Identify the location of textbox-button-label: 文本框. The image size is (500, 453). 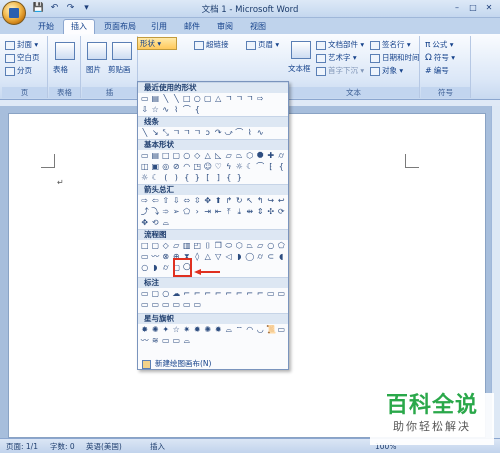
(299, 68).